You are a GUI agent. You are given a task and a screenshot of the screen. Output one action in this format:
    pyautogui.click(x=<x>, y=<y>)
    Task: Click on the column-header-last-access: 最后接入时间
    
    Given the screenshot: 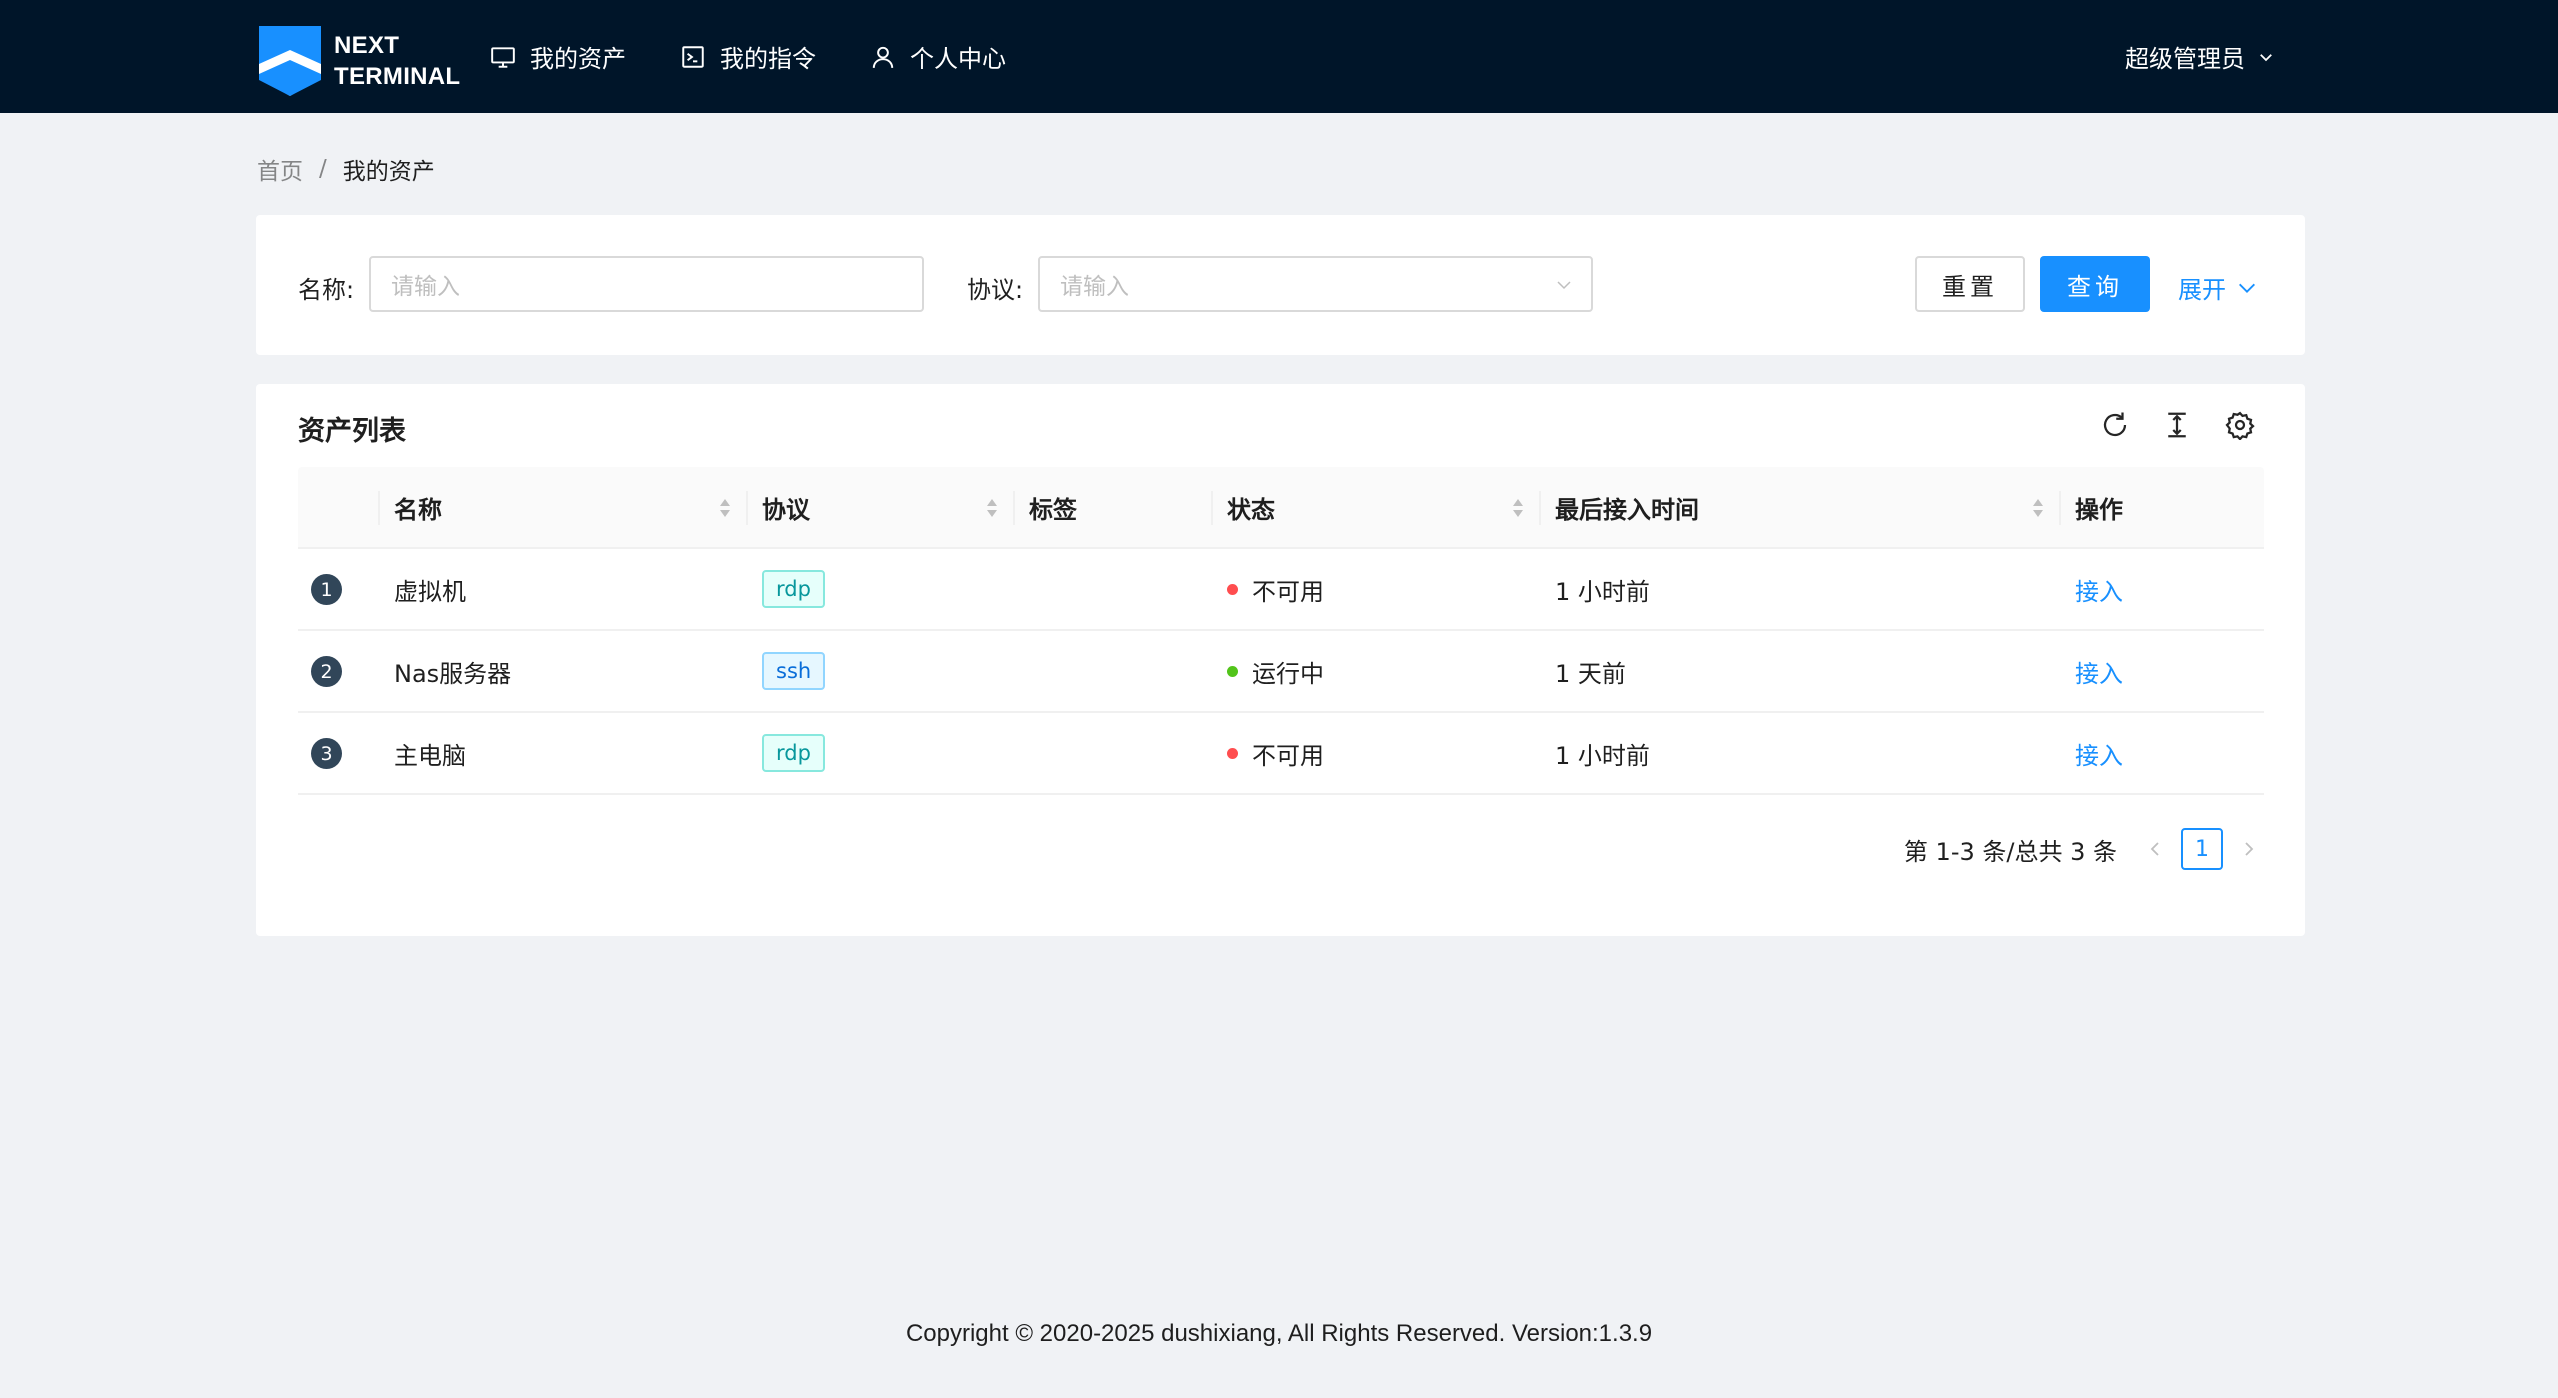 What is the action you would take?
    pyautogui.click(x=1627, y=507)
    